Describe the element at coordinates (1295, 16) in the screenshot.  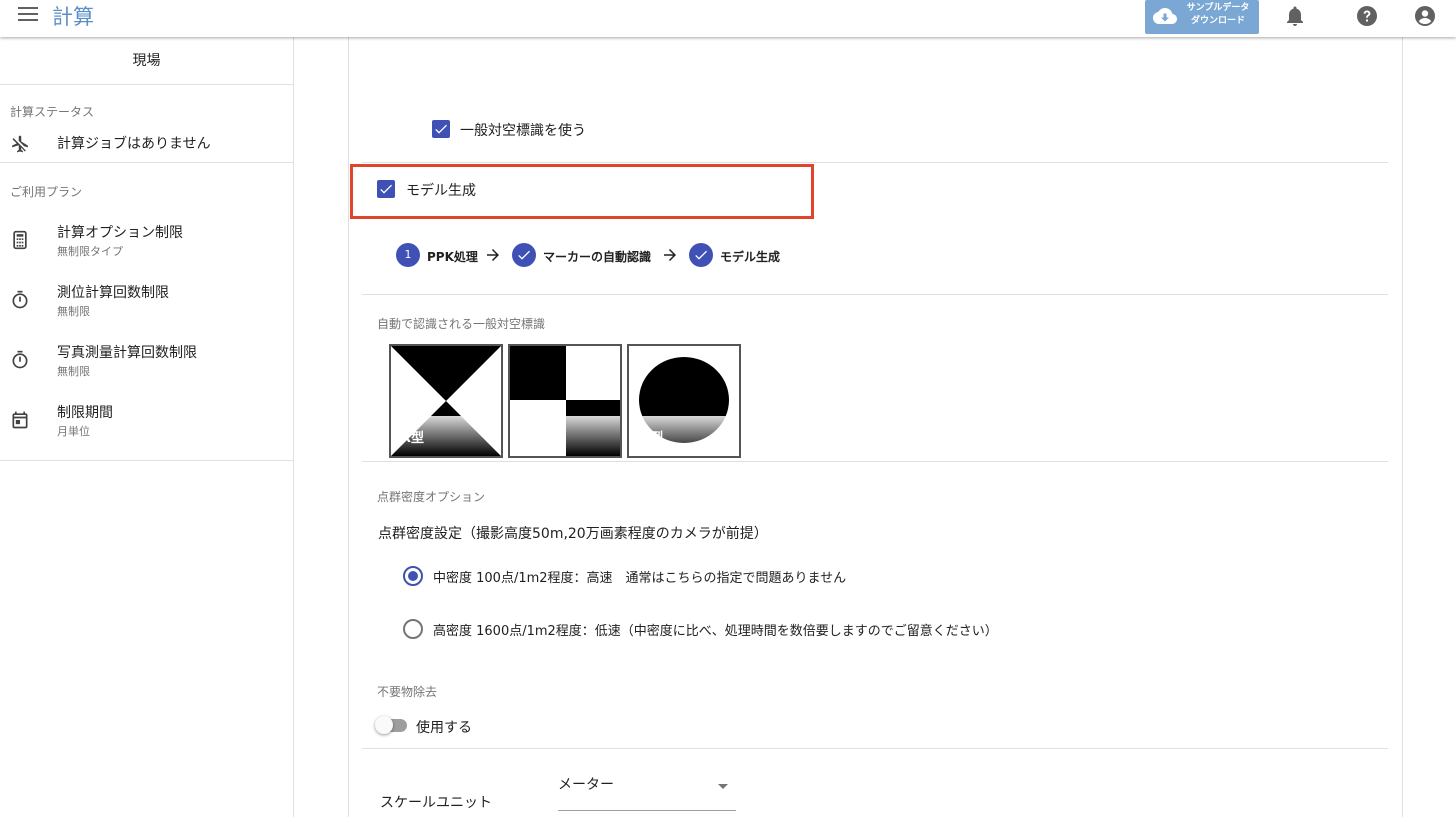
I see `bell-icon` at that location.